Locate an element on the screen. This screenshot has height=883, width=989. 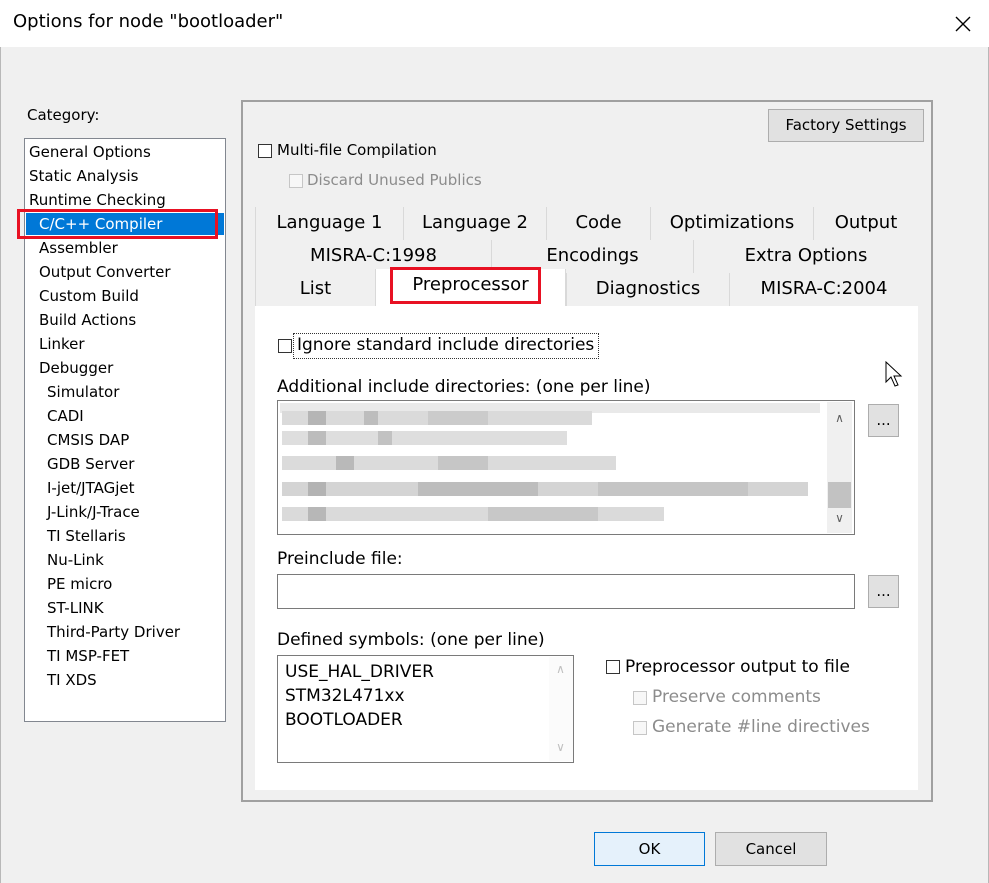
category-item-general-options: General Options is located at coordinates (90, 152).